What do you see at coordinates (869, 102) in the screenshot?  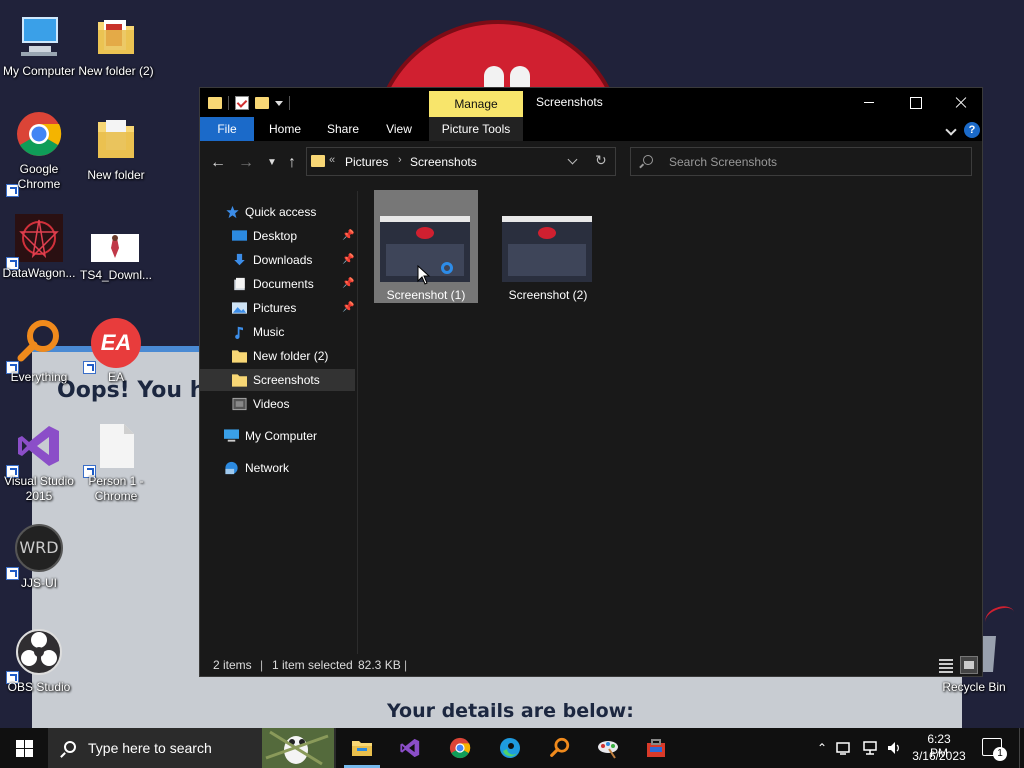 I see `minimize-button` at bounding box center [869, 102].